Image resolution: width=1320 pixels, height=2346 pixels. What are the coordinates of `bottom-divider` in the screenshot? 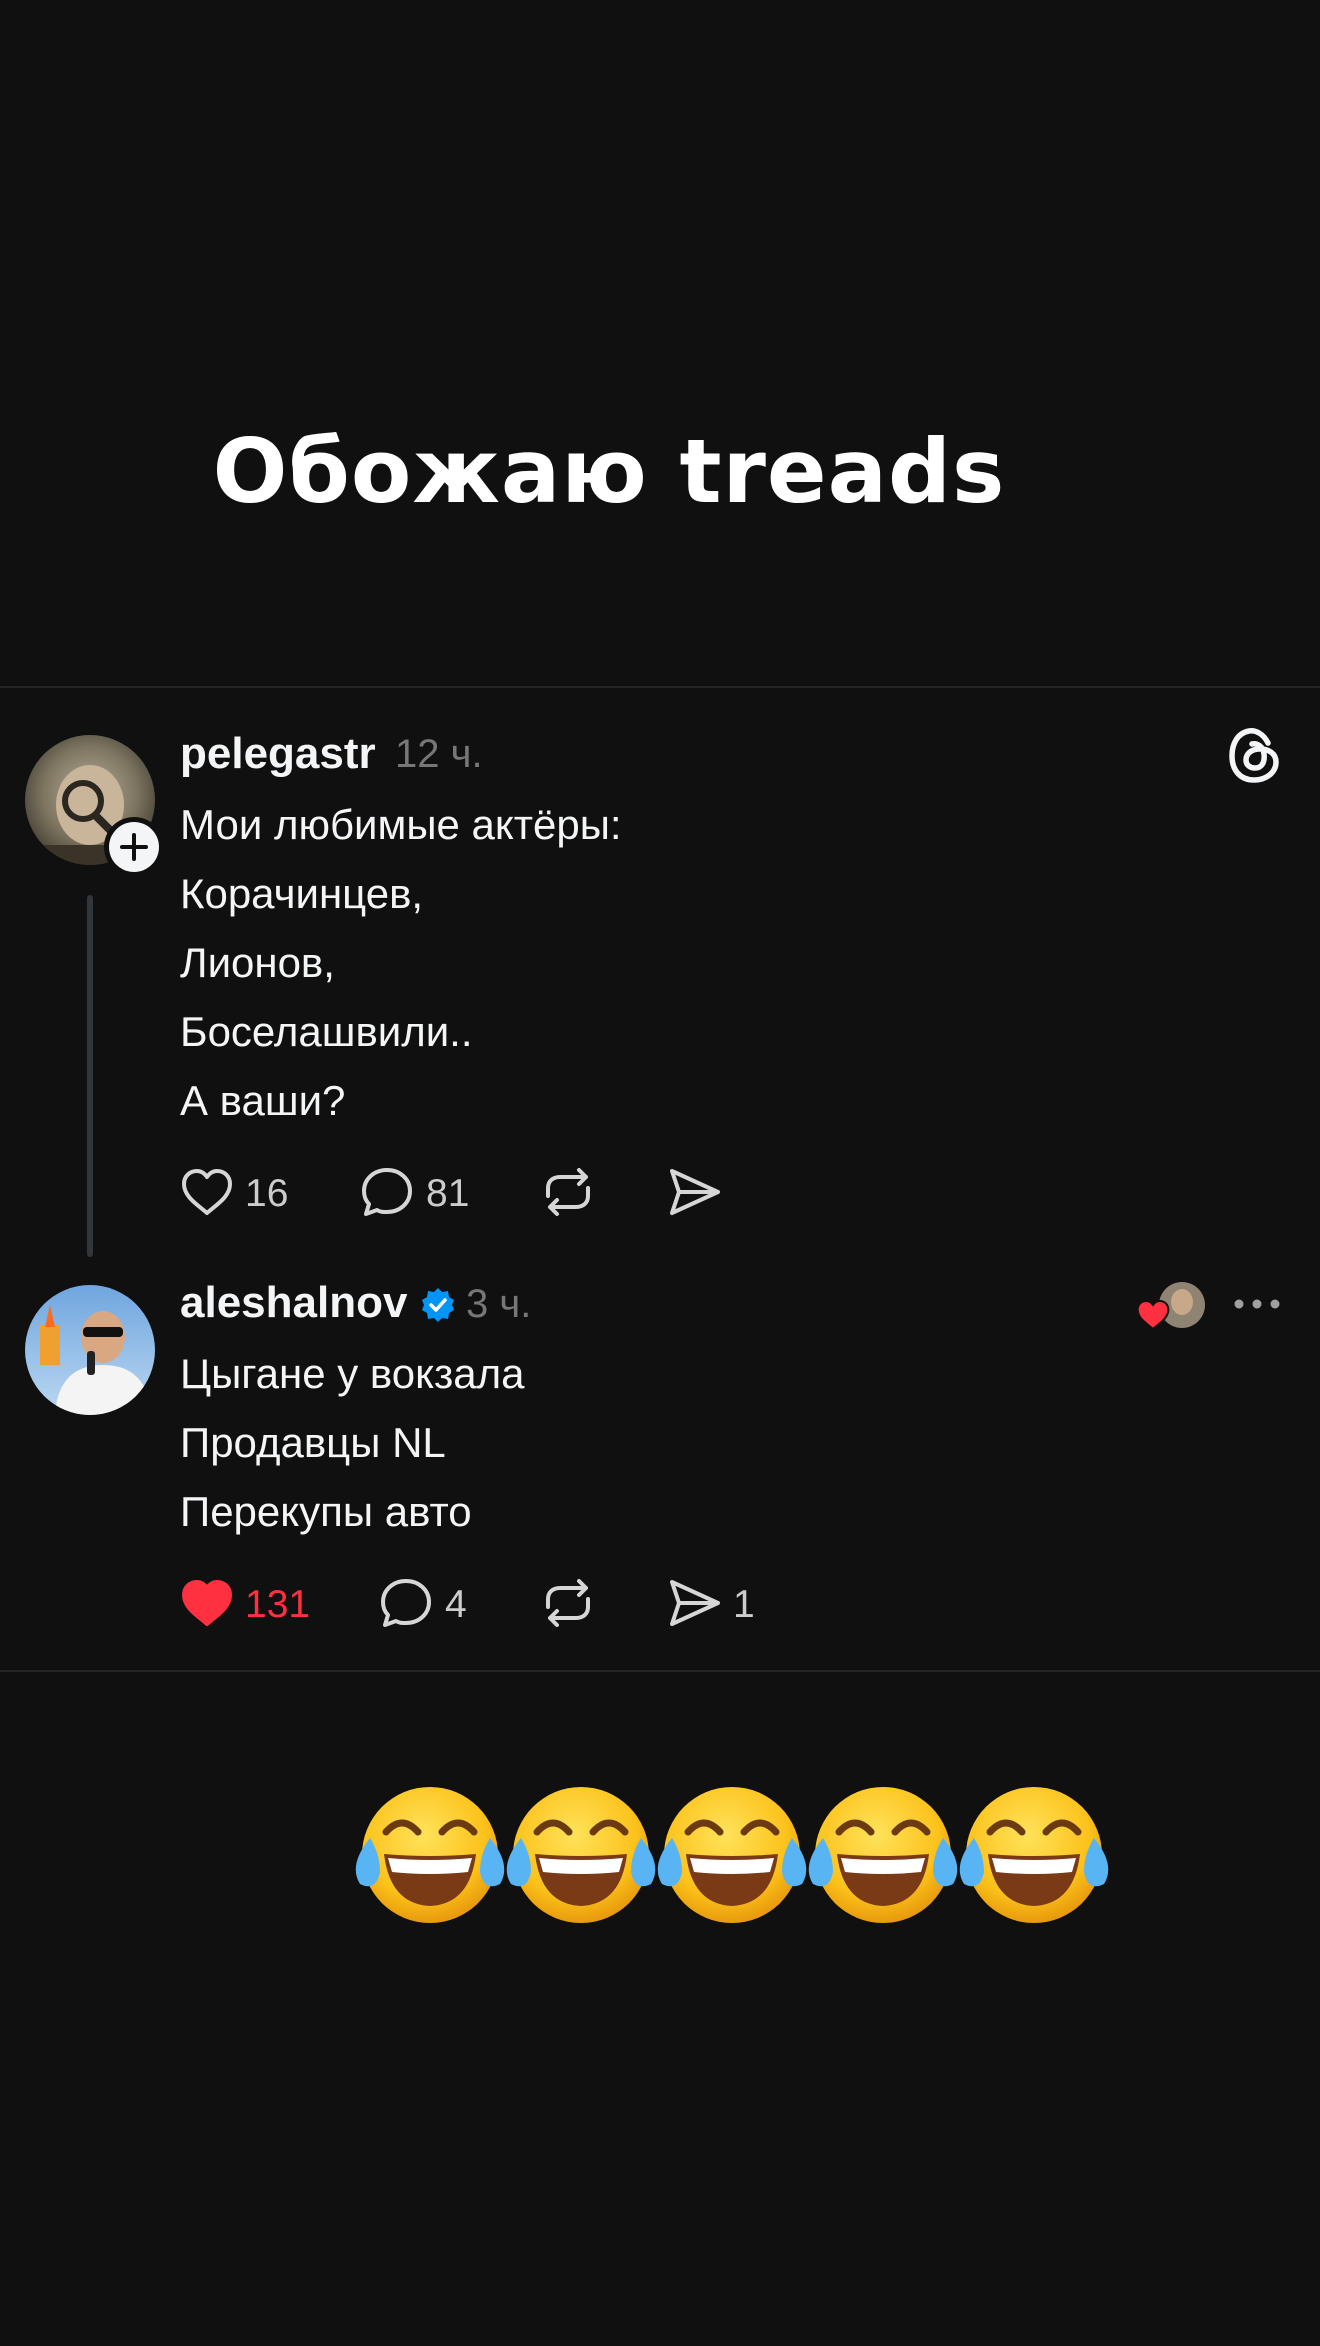 It's located at (660, 1671).